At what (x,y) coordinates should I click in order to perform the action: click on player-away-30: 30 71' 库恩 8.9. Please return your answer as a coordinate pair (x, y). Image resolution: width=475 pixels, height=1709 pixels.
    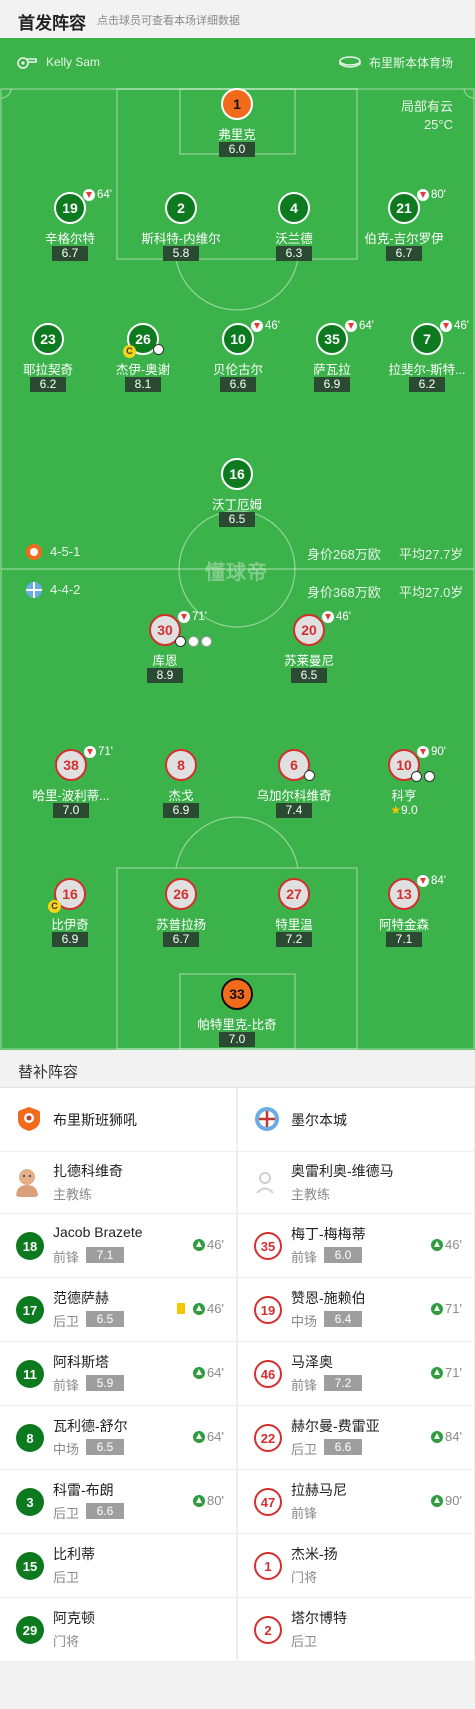
    Looking at the image, I should click on (165, 649).